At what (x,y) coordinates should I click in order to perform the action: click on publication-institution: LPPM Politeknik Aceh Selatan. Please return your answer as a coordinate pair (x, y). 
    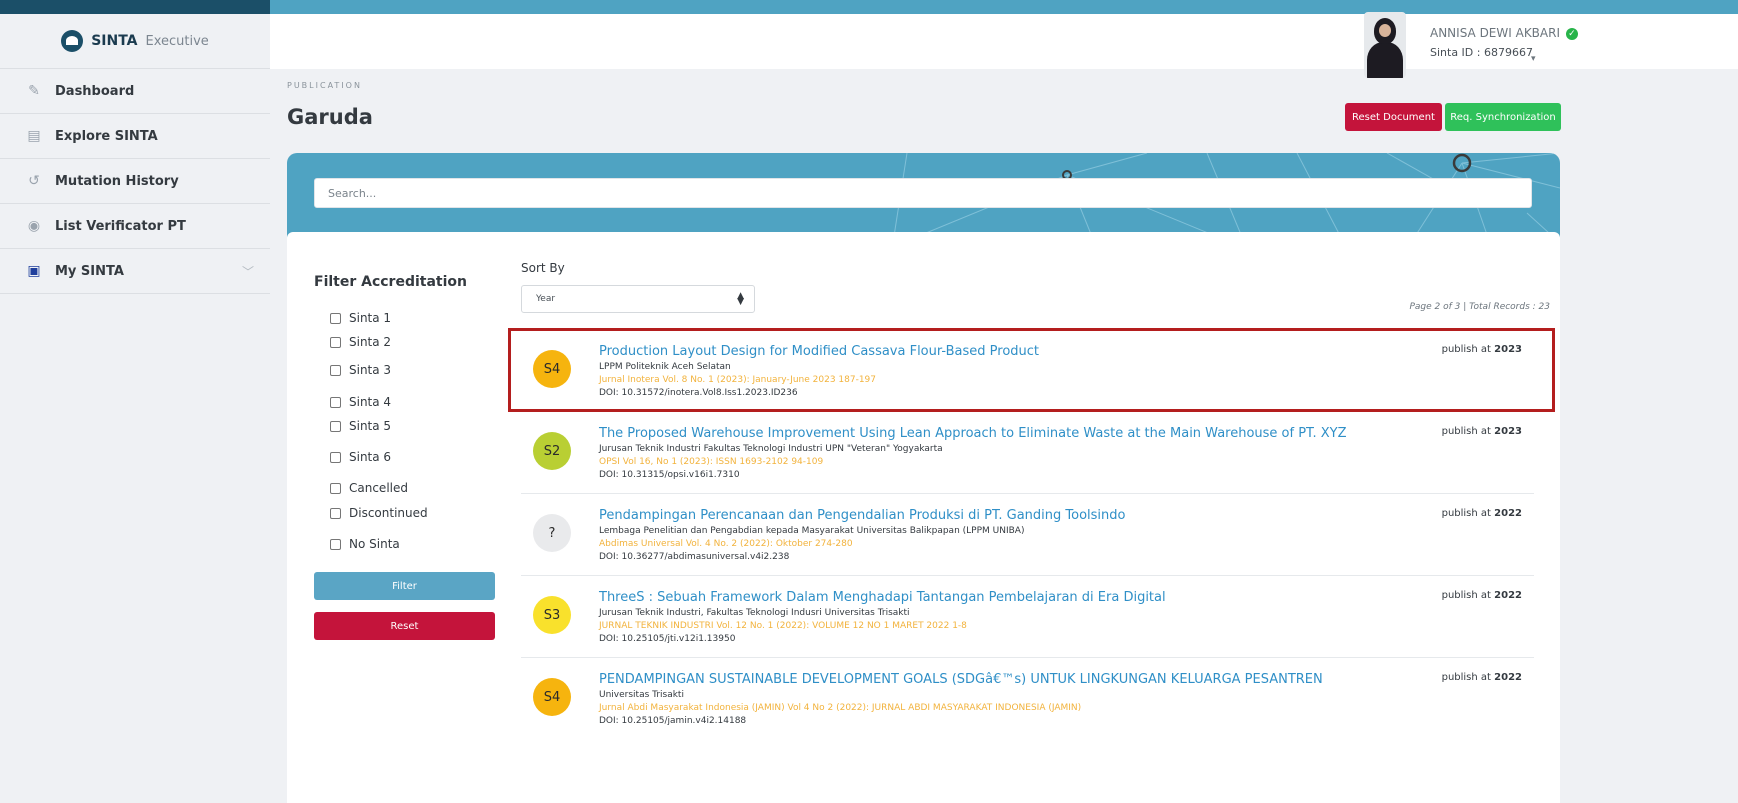
    Looking at the image, I should click on (665, 367).